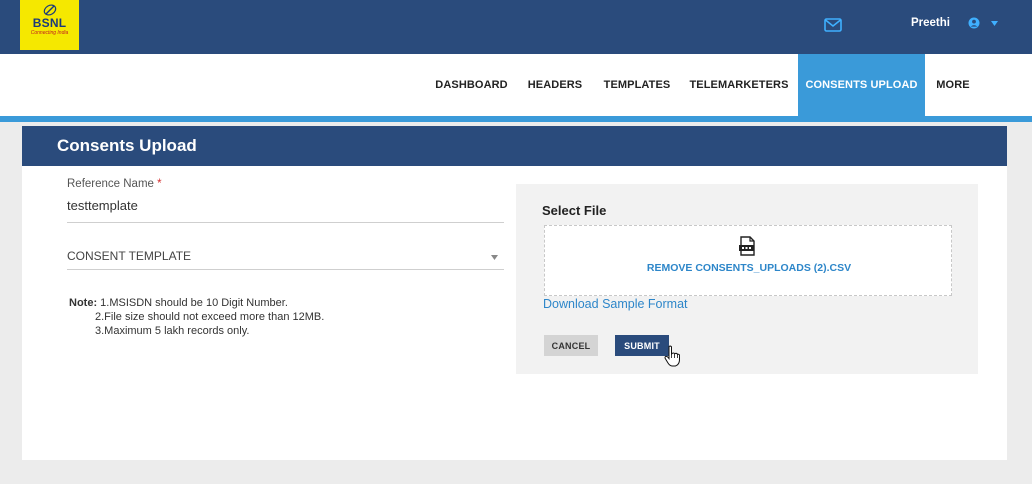  Describe the element at coordinates (861, 85) in the screenshot. I see `nav-item-consents-upload: CONSENTS UPLOAD` at that location.